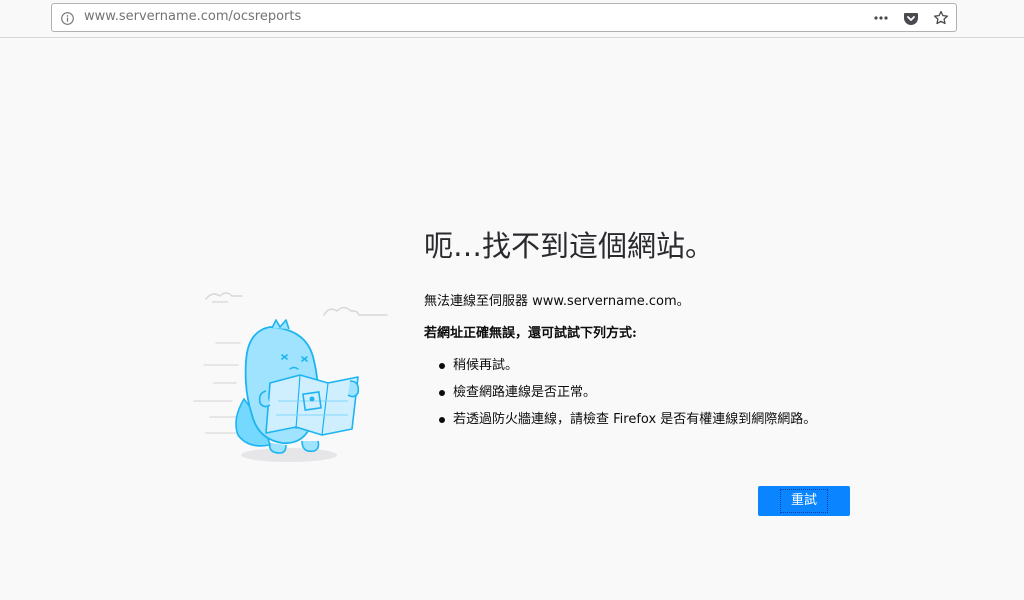  I want to click on url-bar-actions, so click(911, 18).